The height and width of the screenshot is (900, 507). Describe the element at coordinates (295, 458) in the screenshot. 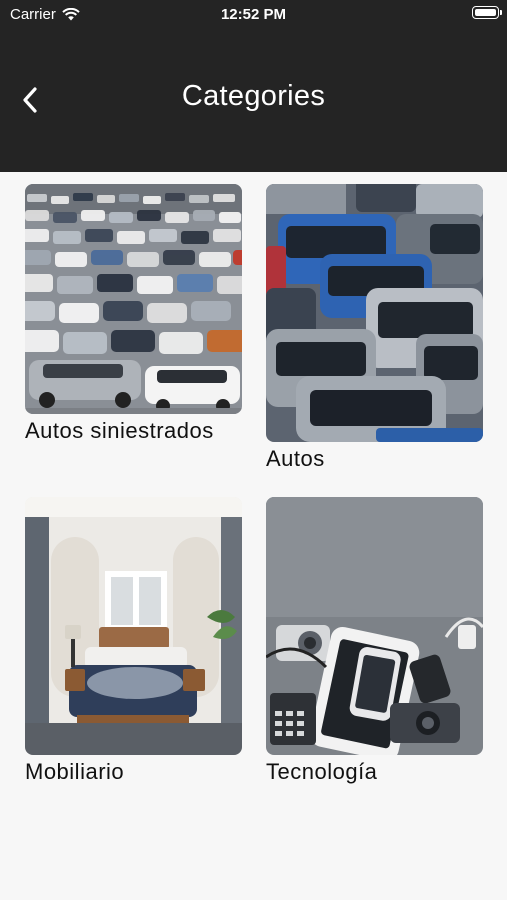

I see `category-label: Autos` at that location.